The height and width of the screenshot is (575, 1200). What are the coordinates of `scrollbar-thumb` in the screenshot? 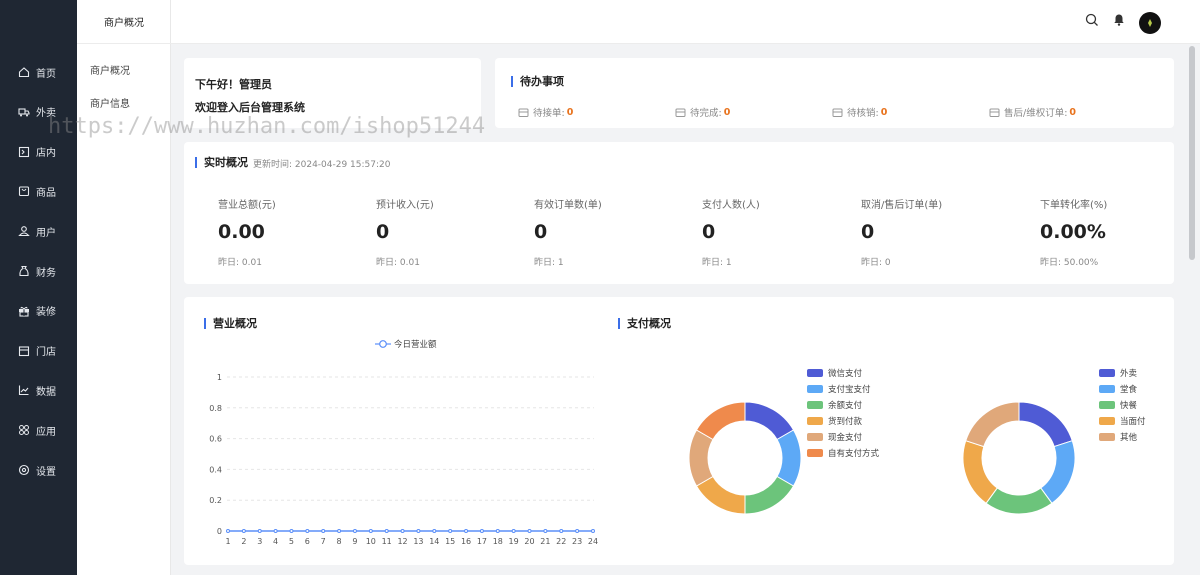 It's located at (1192, 153).